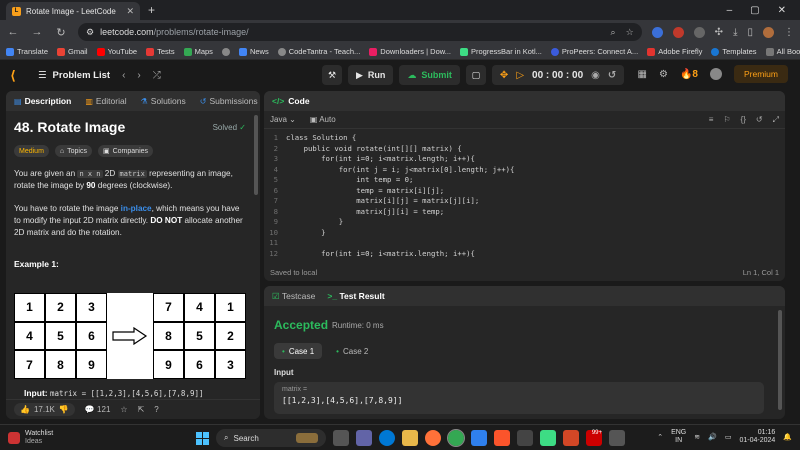  What do you see at coordinates (138, 75) in the screenshot?
I see `next-problem-icon: ›` at bounding box center [138, 75].